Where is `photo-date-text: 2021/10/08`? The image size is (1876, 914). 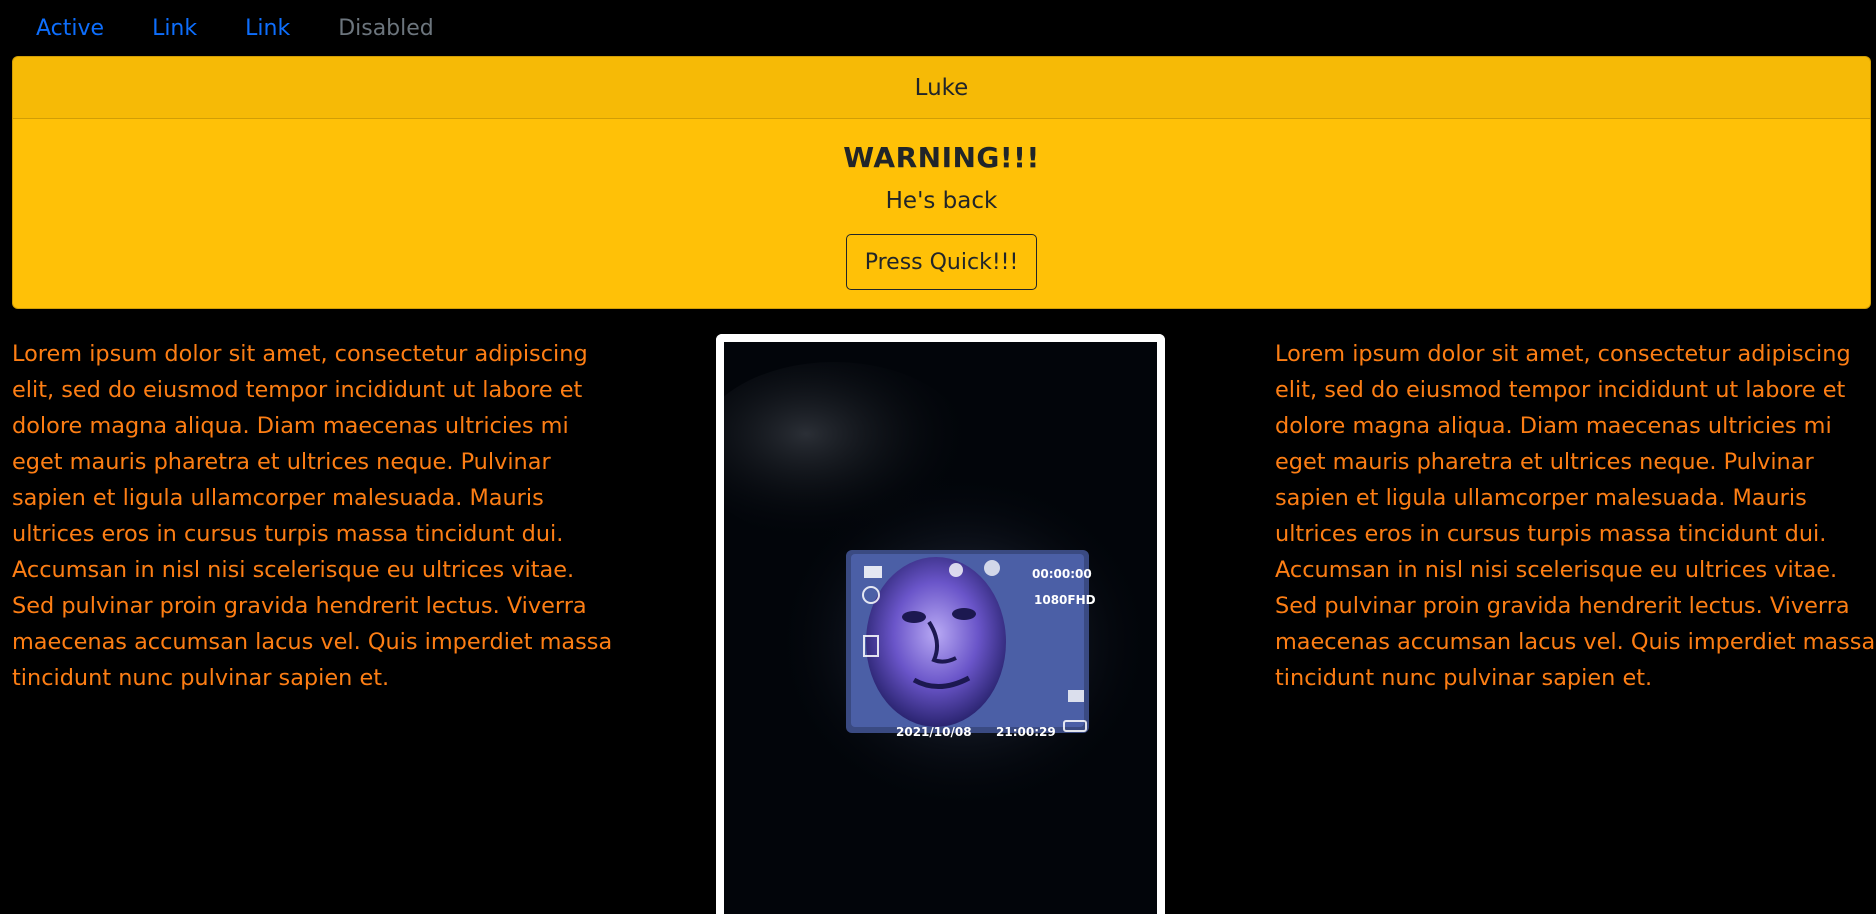 photo-date-text: 2021/10/08 is located at coordinates (934, 732).